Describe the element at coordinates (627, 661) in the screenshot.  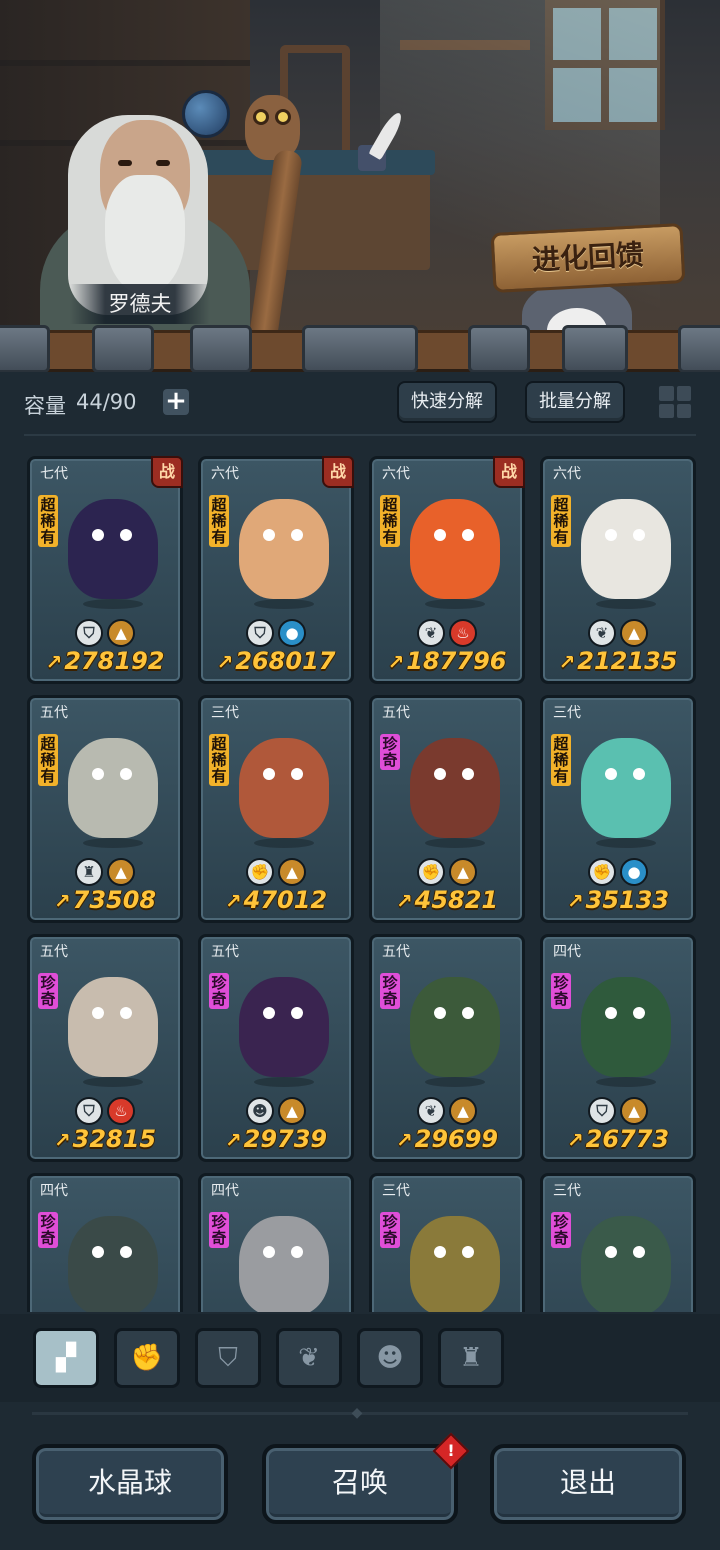
I see `power-number: 212135` at that location.